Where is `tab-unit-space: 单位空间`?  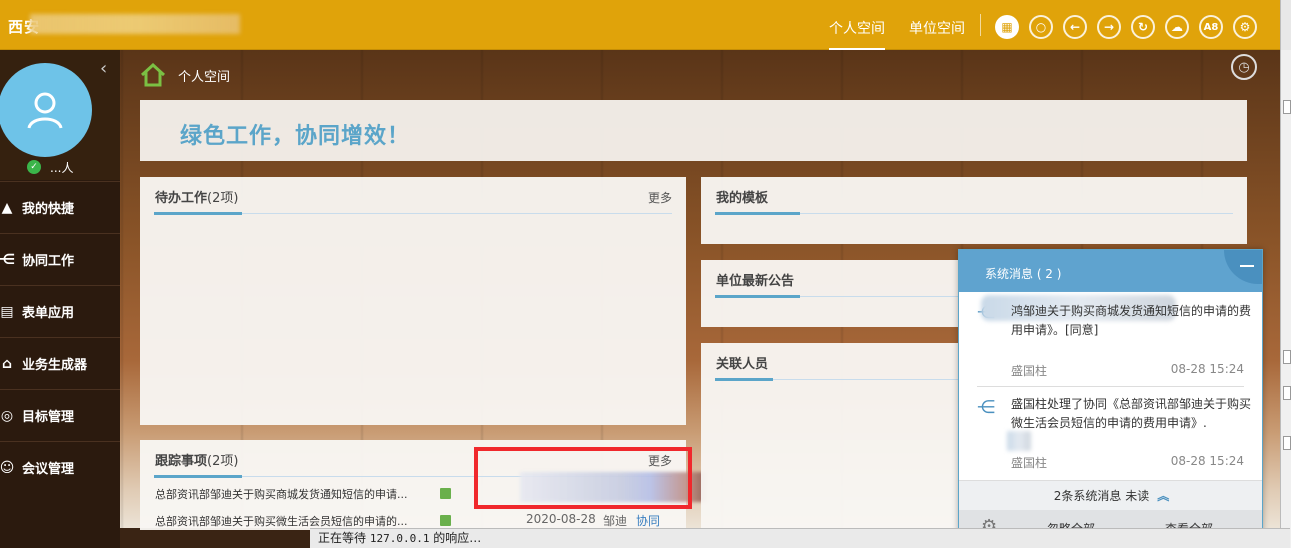 tab-unit-space: 单位空间 is located at coordinates (937, 28).